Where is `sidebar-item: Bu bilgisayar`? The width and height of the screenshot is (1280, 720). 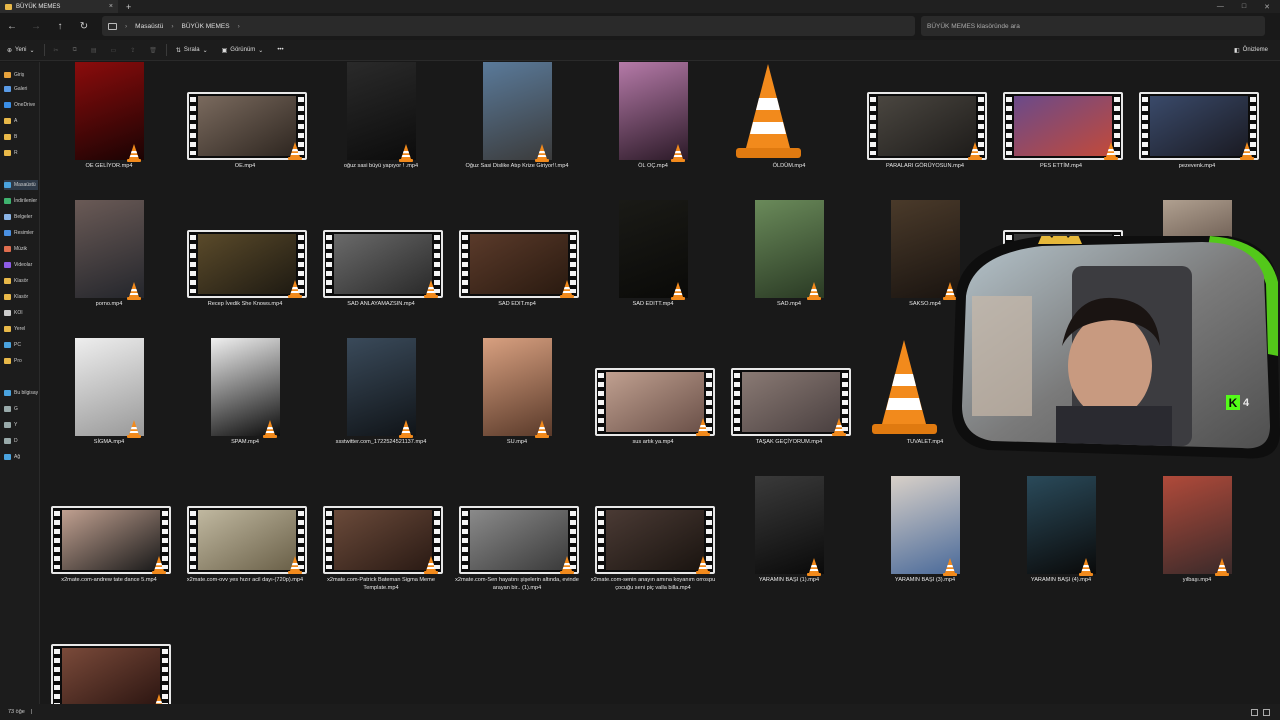
sidebar-item: Bu bilgisayar is located at coordinates (21, 393).